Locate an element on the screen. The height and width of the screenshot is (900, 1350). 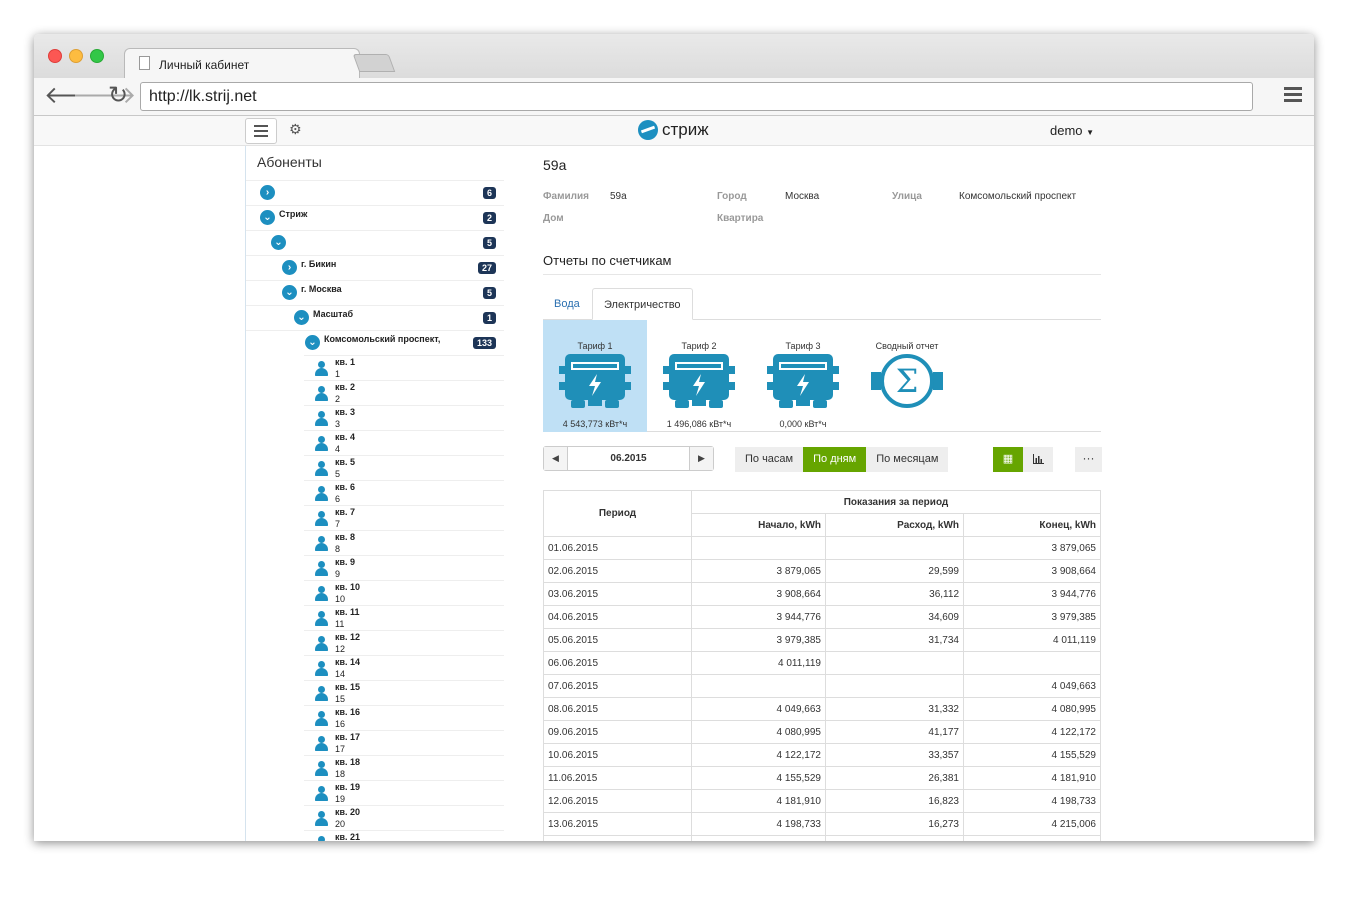
tree-node: ⌄ Комсомольский проспект, 133 is located at coordinates (375, 342).